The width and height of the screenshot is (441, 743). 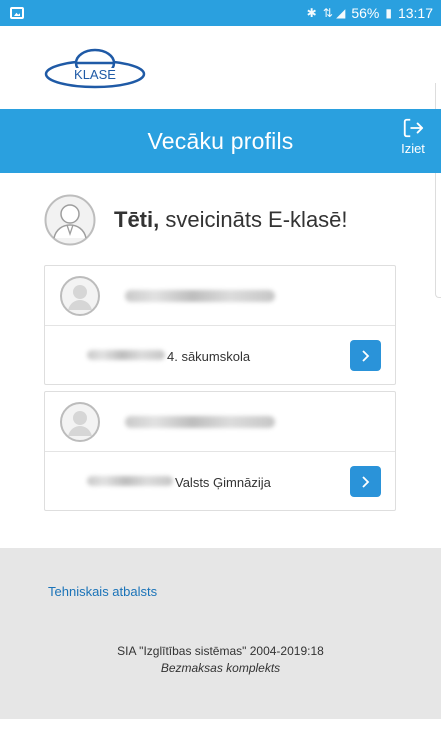 I want to click on status-icons: ✱ ⇅ ◢ 56% ▮ 13:17, so click(x=370, y=13).